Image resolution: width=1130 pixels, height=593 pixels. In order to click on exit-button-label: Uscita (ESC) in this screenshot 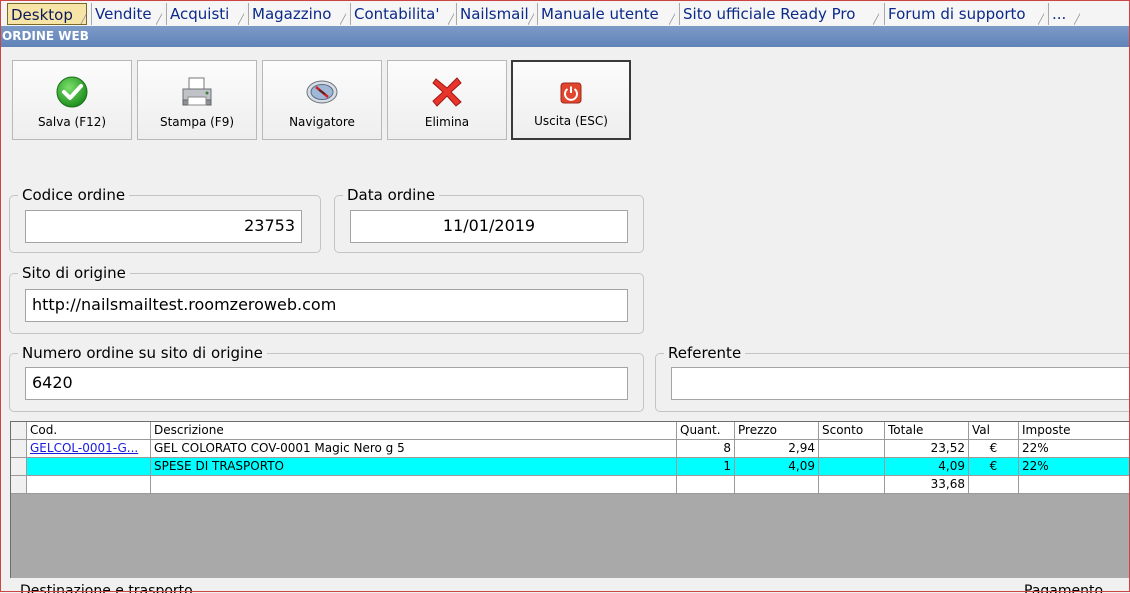, I will do `click(571, 121)`.